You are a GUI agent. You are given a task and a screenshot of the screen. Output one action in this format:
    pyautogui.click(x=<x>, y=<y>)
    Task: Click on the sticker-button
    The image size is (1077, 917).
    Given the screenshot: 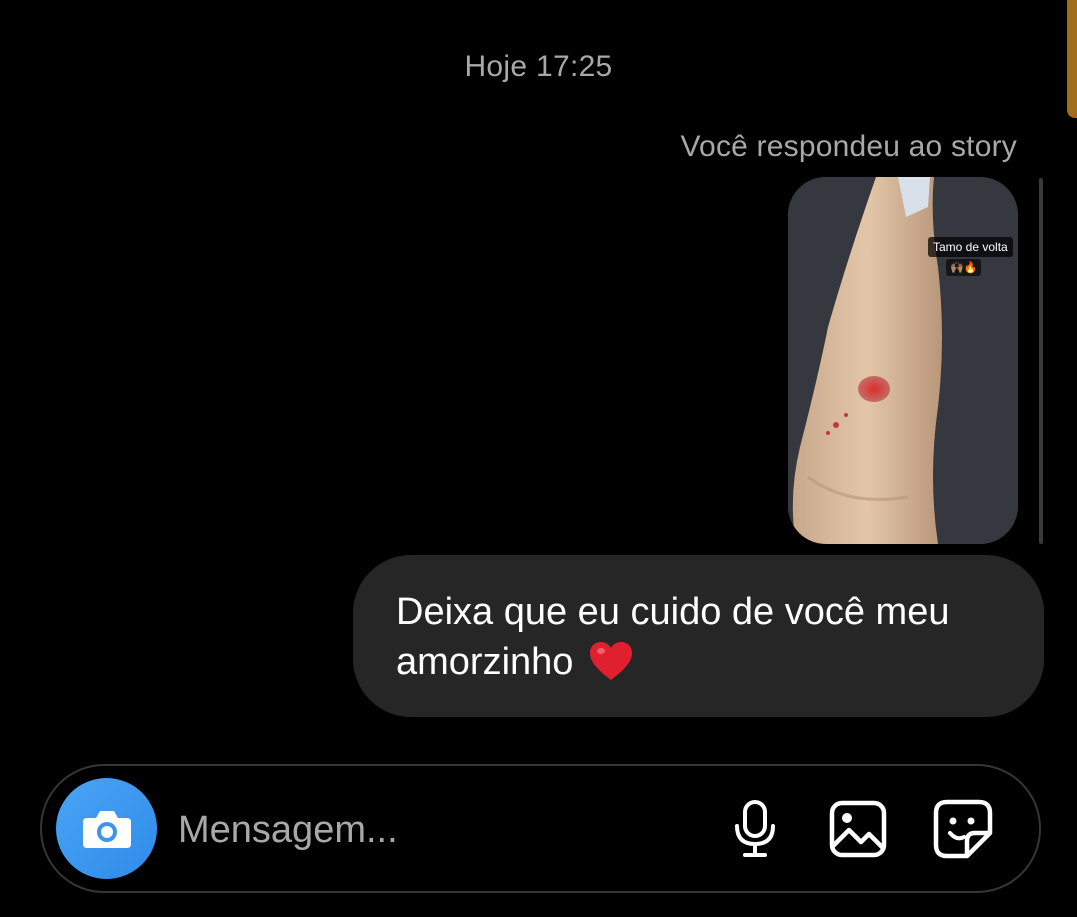 What is the action you would take?
    pyautogui.click(x=963, y=829)
    